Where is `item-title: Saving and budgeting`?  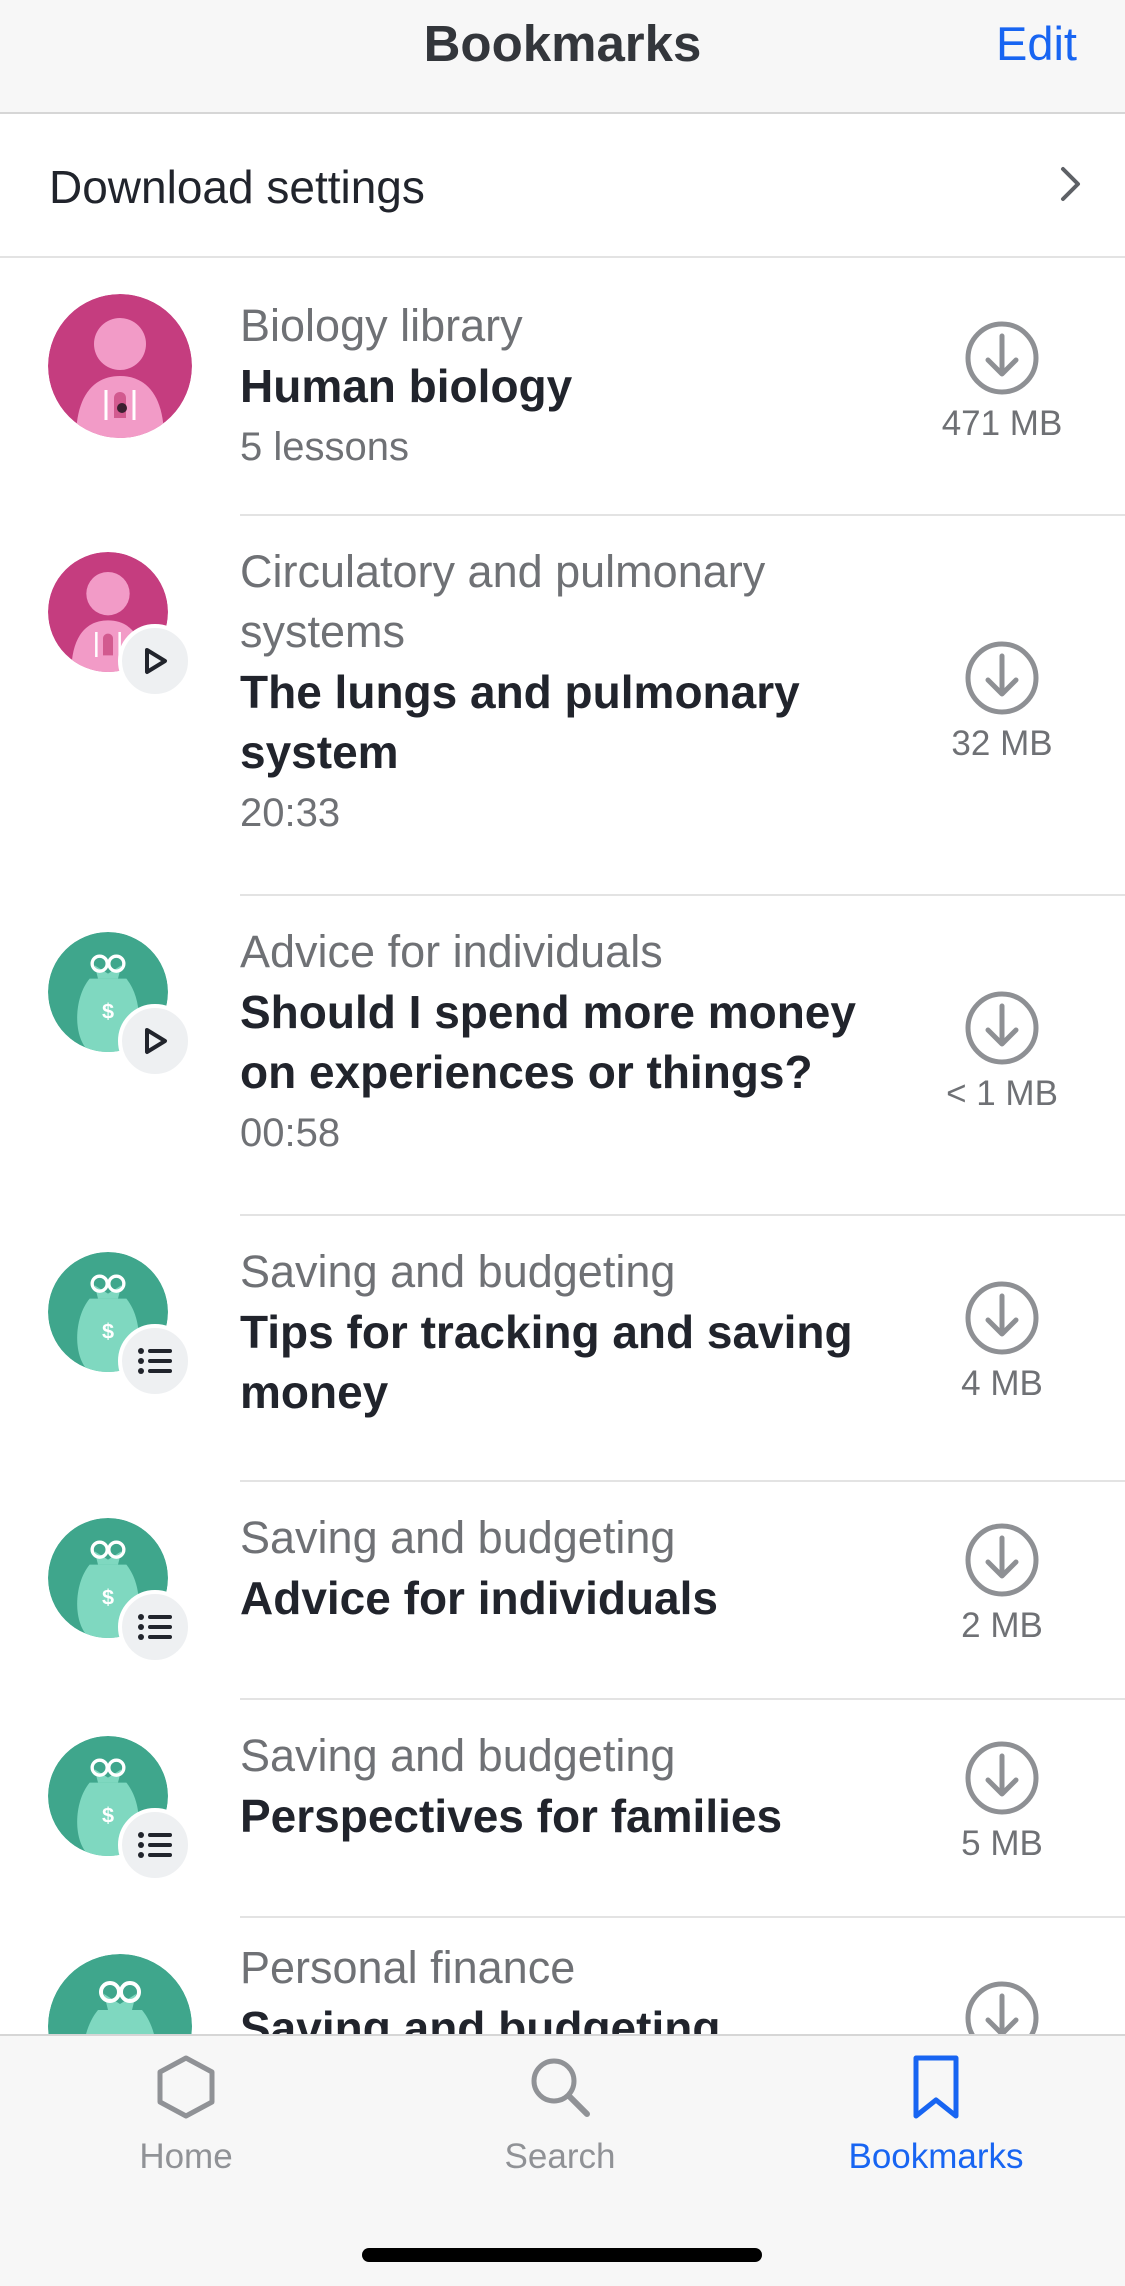 item-title: Saving and budgeting is located at coordinates (480, 2018).